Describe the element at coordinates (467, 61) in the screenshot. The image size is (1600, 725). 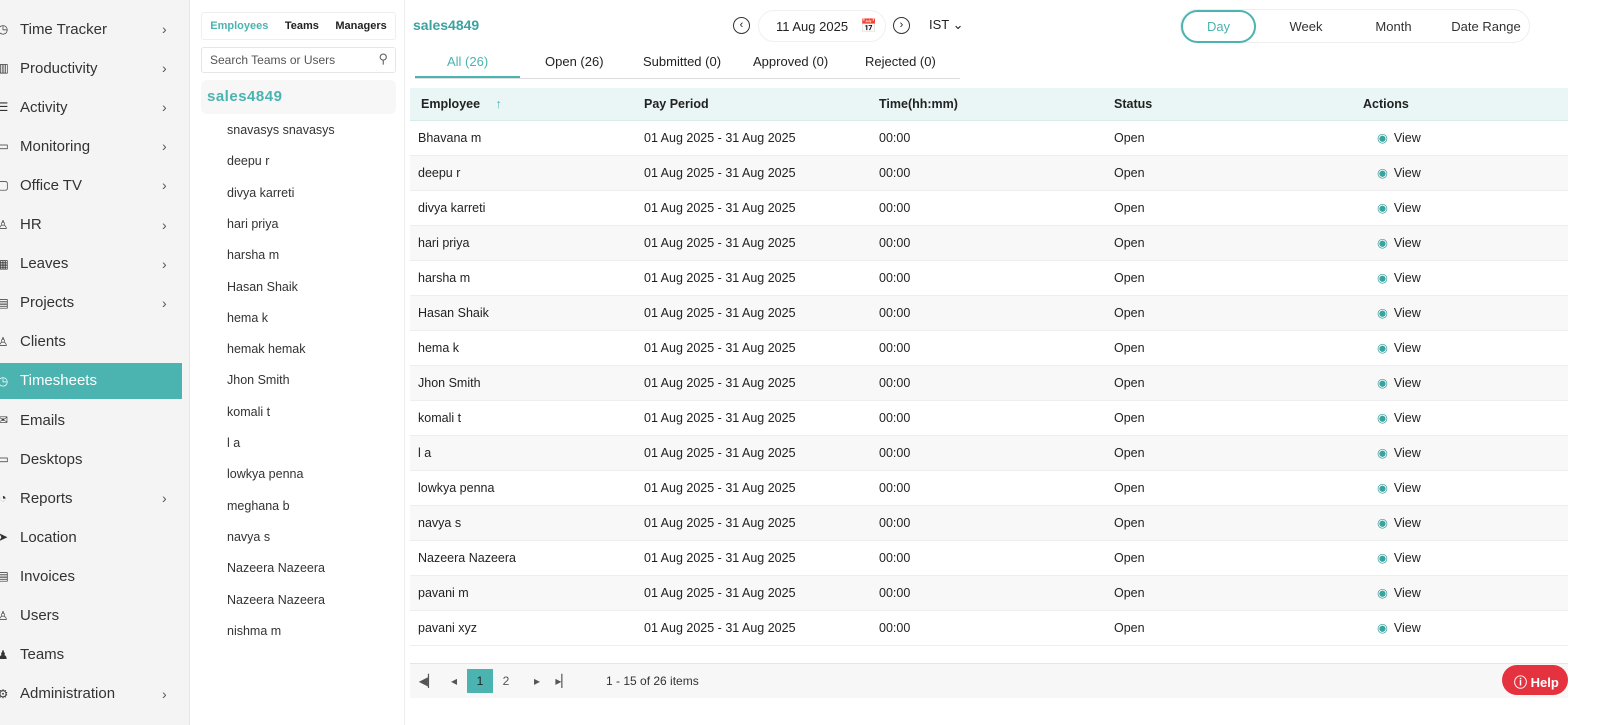
I see `tab-all: All (26)` at that location.